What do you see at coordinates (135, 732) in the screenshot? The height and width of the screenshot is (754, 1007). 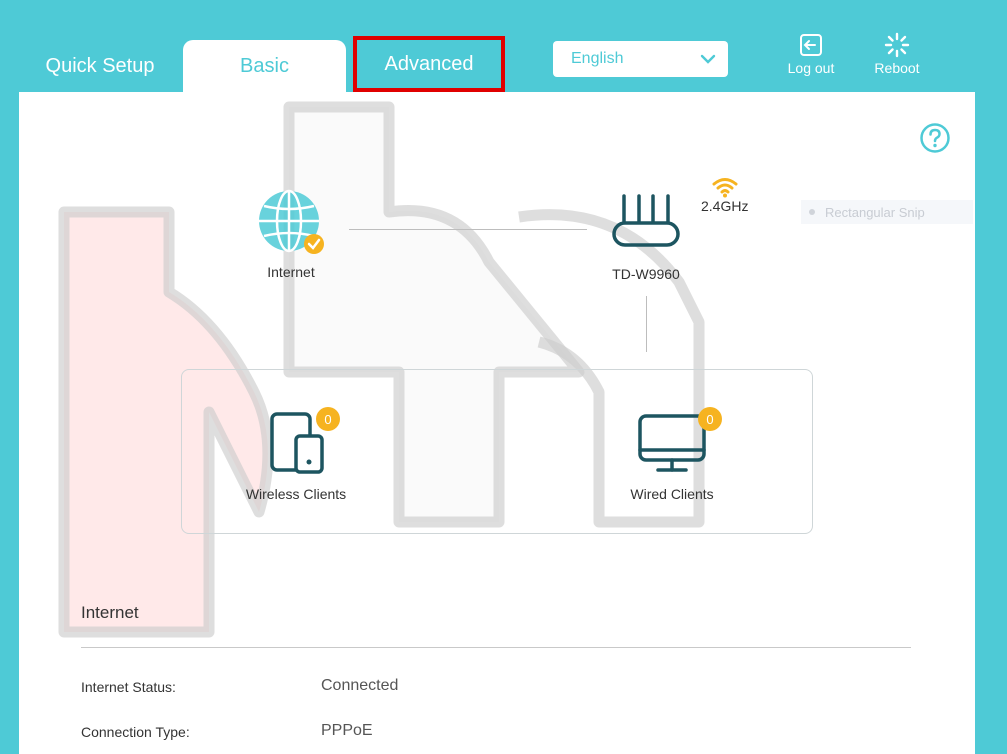 I see `connection-type-label: Connection Type:` at bounding box center [135, 732].